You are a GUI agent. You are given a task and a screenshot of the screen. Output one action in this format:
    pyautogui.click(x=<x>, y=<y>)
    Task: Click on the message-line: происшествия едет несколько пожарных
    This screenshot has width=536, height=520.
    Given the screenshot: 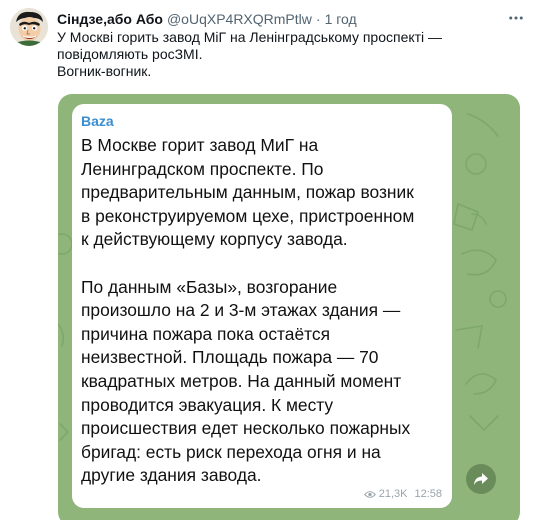 What is the action you would take?
    pyautogui.click(x=246, y=428)
    